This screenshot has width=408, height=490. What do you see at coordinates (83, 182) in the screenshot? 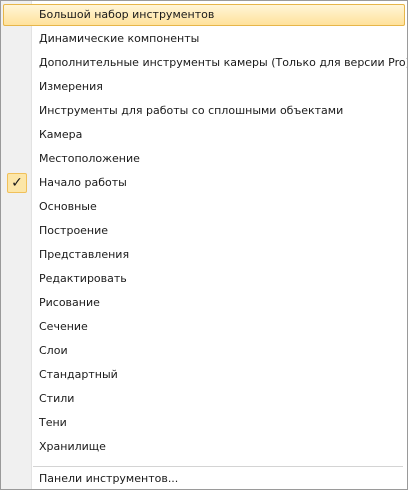
I see `menu-item-label: Начало работы` at bounding box center [83, 182].